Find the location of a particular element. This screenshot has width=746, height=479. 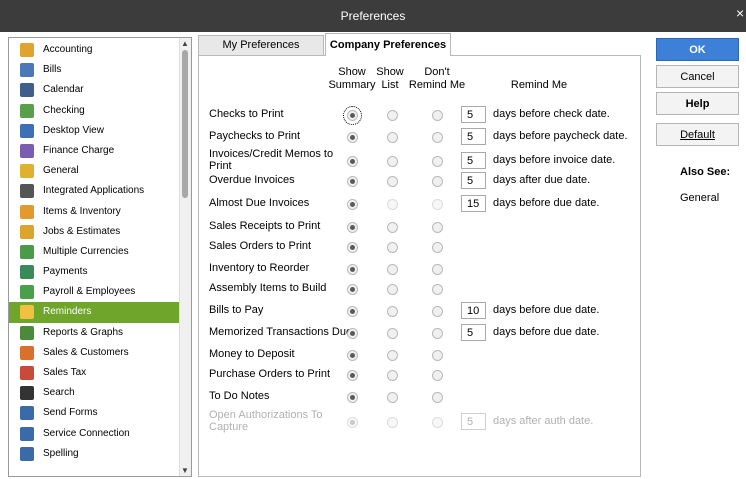

accounting-icon is located at coordinates (27, 50).